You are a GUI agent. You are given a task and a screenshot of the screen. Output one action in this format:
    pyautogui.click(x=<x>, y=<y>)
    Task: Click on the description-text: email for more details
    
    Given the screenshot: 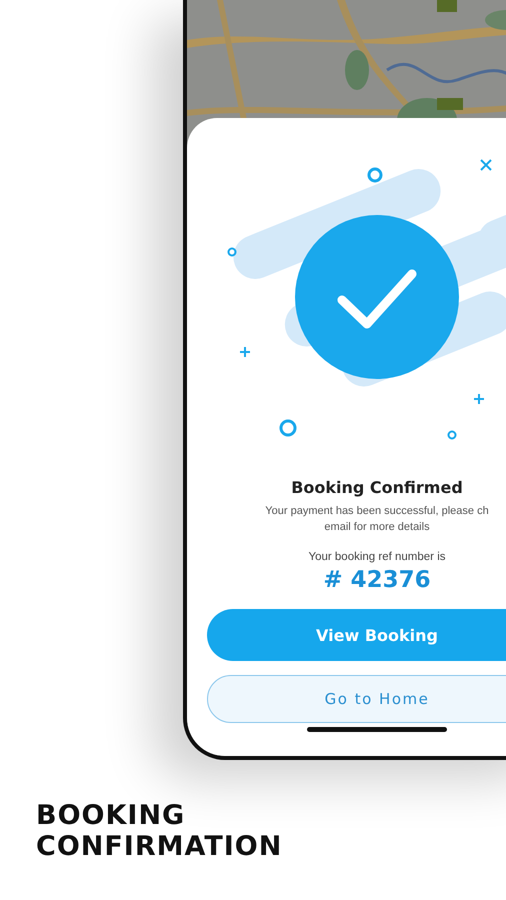 What is the action you would take?
    pyautogui.click(x=377, y=527)
    